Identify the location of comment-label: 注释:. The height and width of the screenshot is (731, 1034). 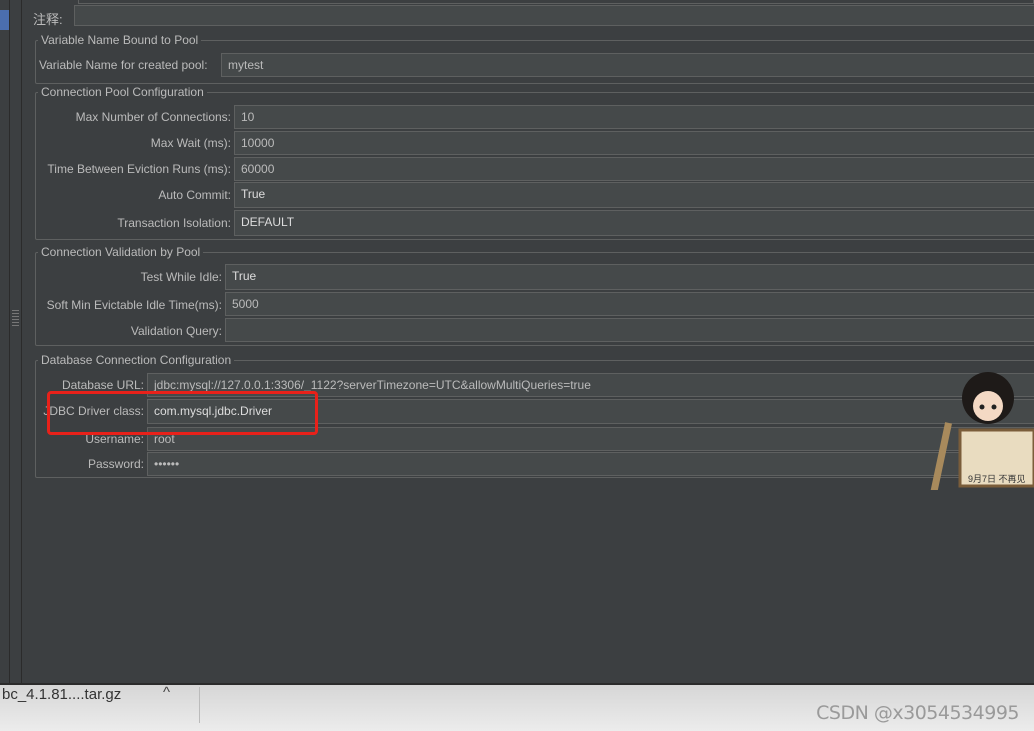
(48, 19).